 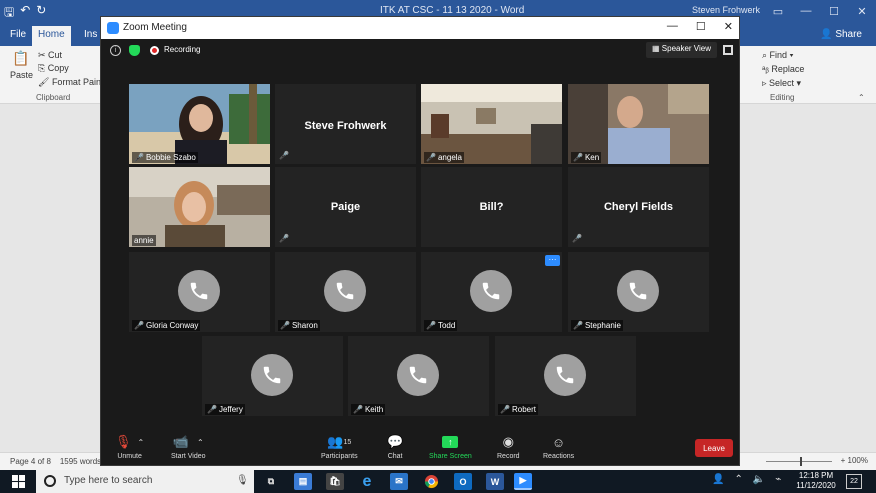 I want to click on microphone-icon: 🎙, so click(x=242, y=480).